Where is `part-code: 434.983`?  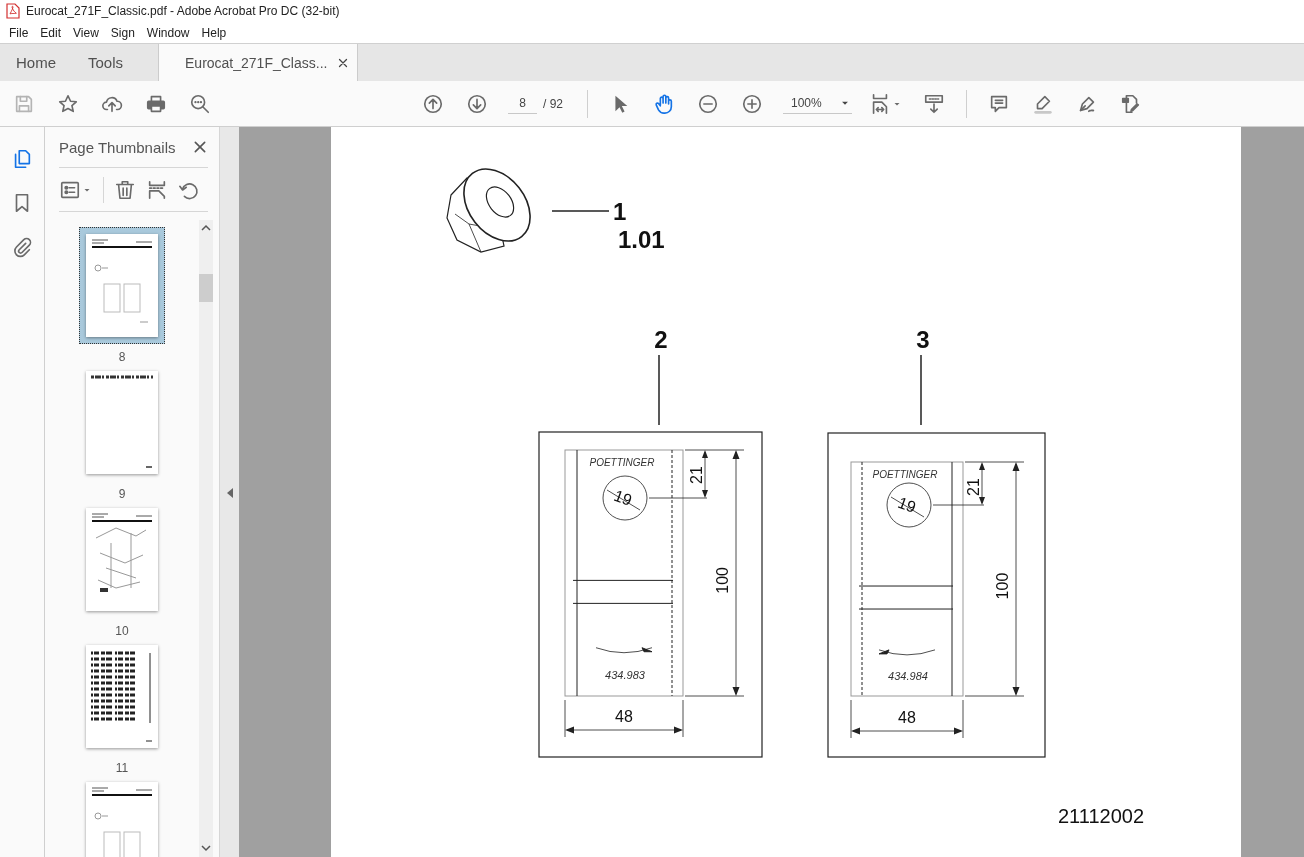
part-code: 434.983 is located at coordinates (625, 674).